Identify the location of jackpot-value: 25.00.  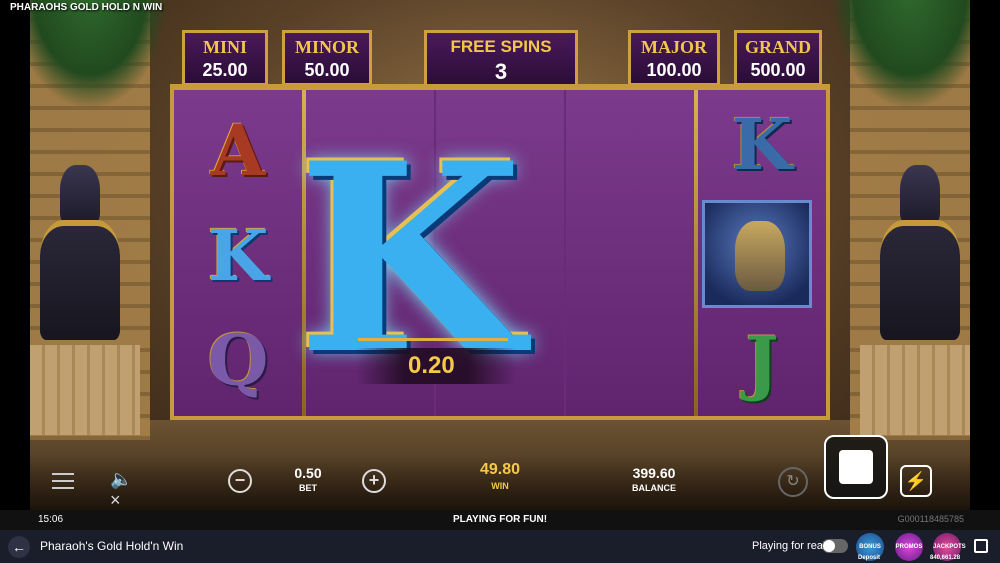
(225, 70).